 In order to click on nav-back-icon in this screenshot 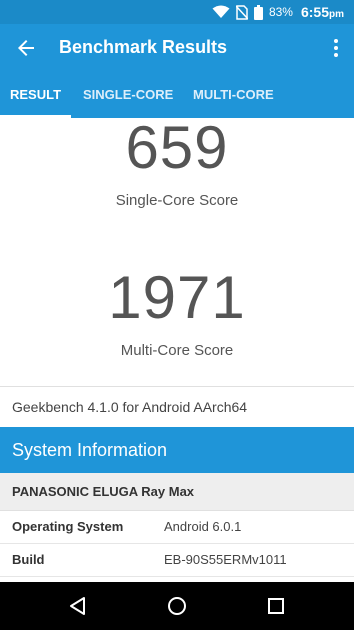, I will do `click(78, 606)`.